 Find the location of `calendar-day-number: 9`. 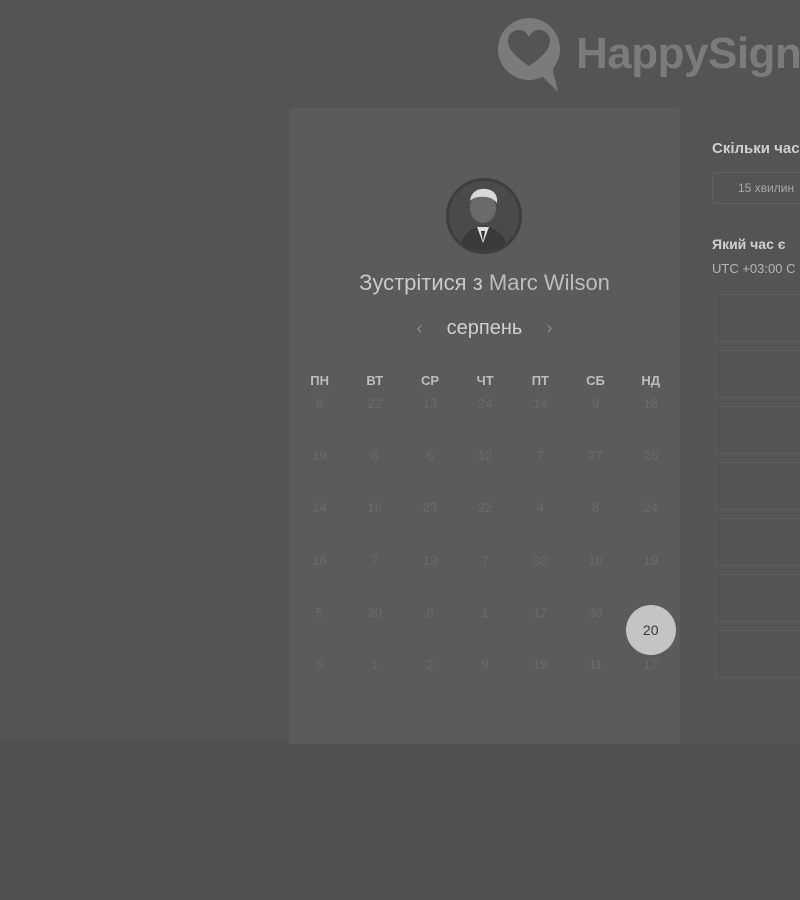

calendar-day-number: 9 is located at coordinates (485, 664).